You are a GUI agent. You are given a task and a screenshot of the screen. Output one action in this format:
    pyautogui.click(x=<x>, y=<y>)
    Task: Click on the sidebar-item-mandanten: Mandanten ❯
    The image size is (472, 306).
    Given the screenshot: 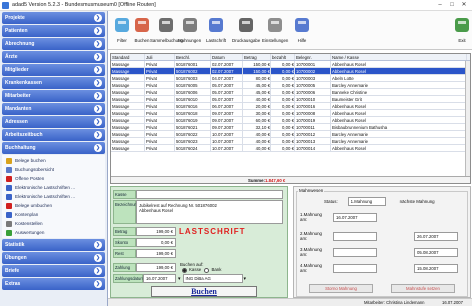 What is the action you would take?
    pyautogui.click(x=53, y=109)
    